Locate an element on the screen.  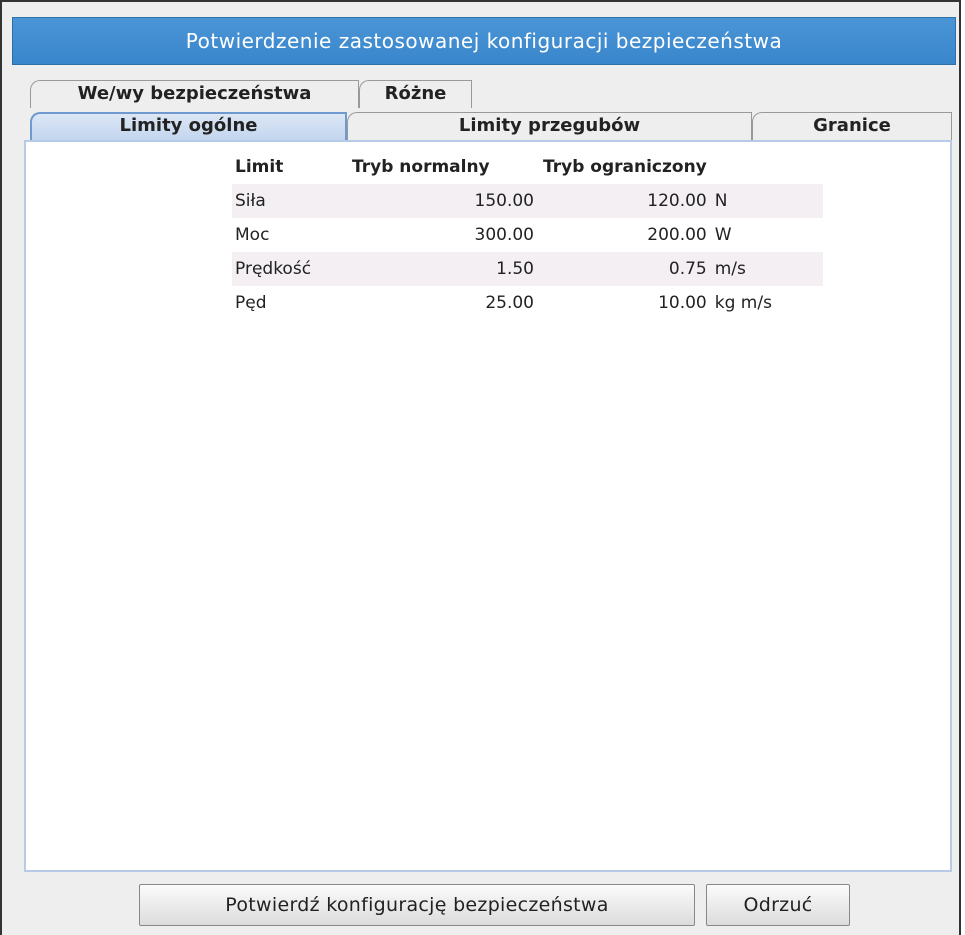
limit-name: Moc is located at coordinates (252, 235).